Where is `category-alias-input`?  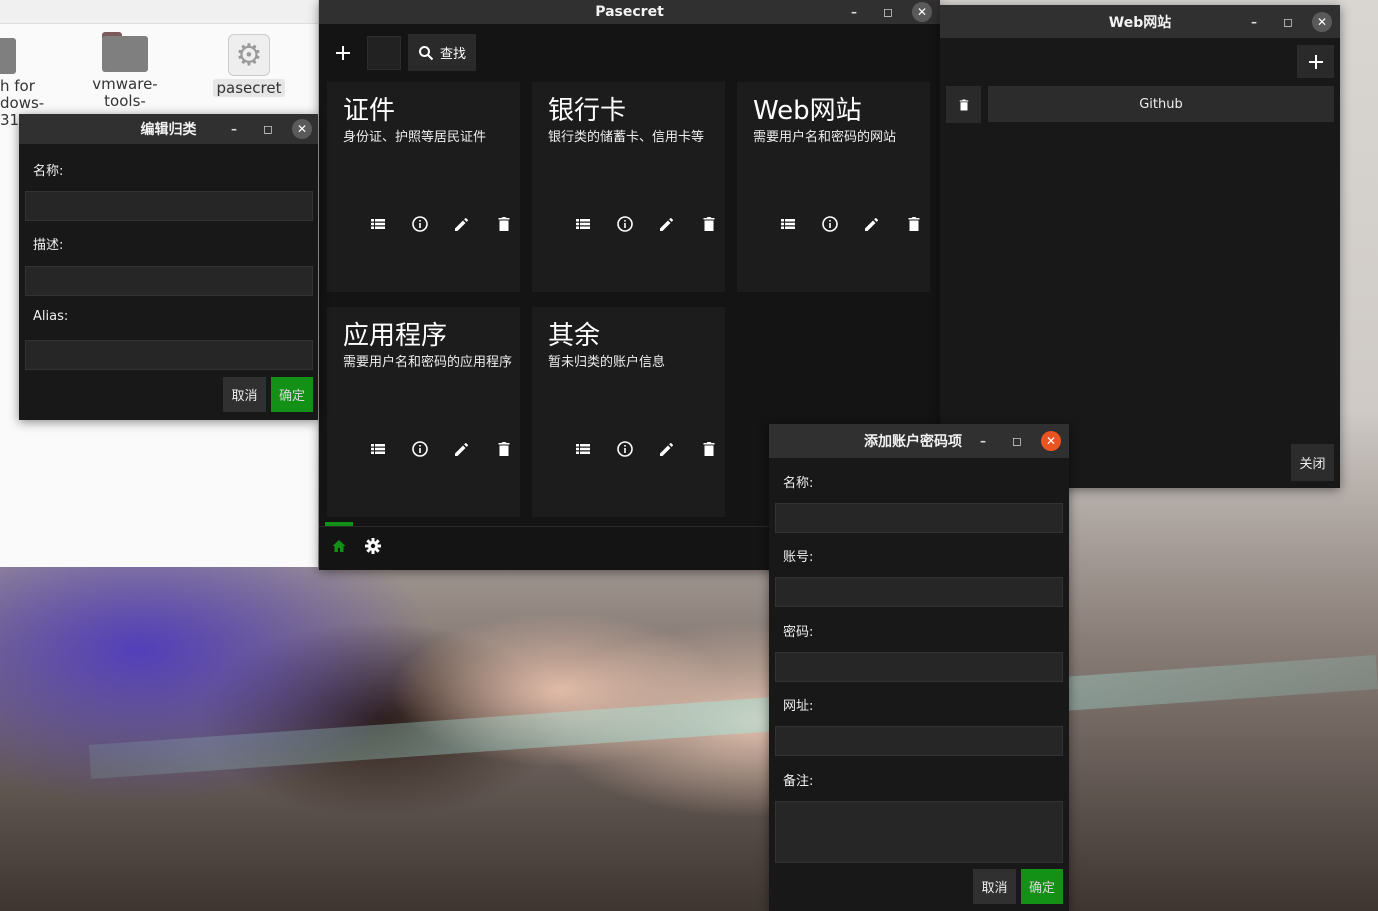 category-alias-input is located at coordinates (169, 355).